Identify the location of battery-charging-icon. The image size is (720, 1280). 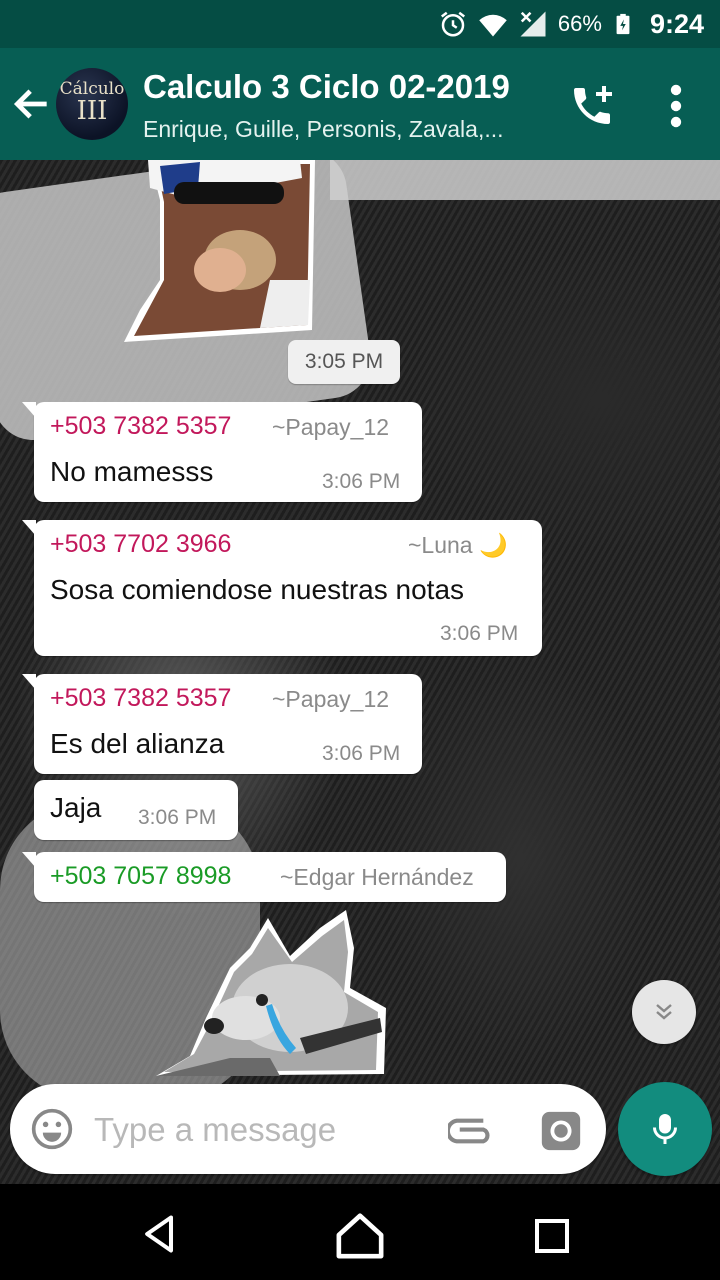
(623, 24).